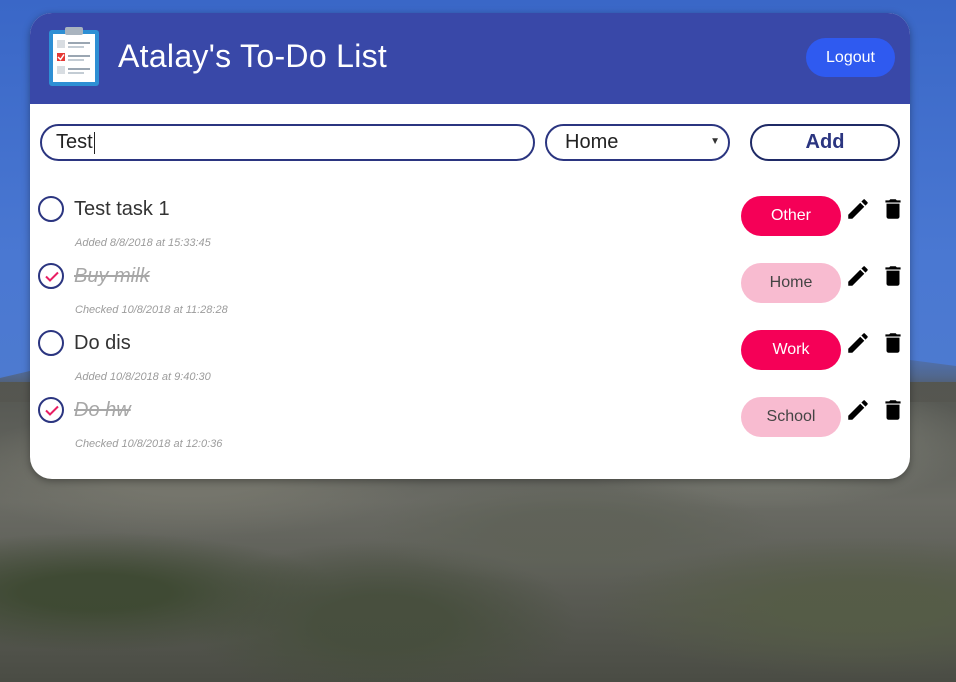 This screenshot has height=682, width=956. I want to click on app-title: Atalay's To-Do List, so click(253, 56).